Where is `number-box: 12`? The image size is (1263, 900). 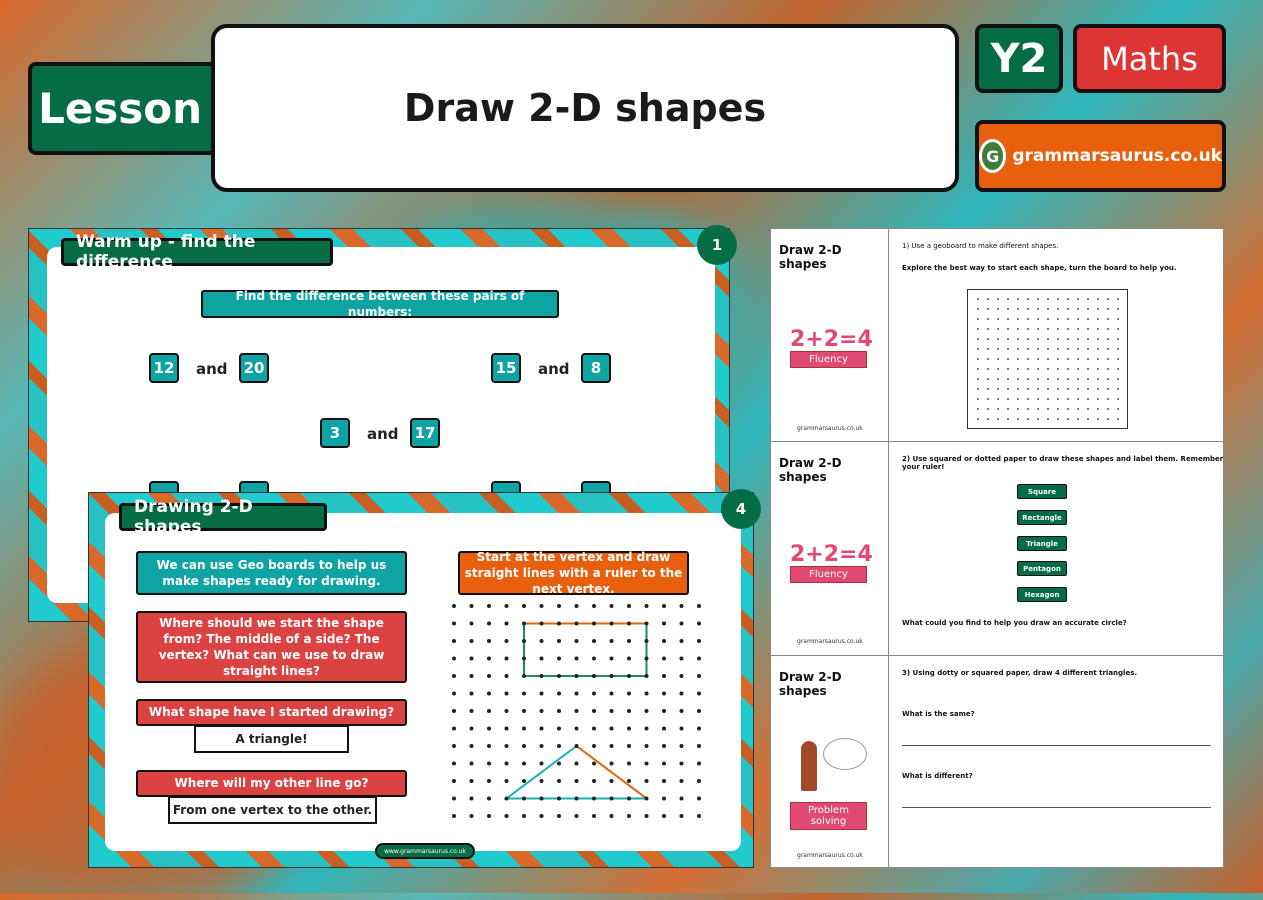
number-box: 12 is located at coordinates (164, 368).